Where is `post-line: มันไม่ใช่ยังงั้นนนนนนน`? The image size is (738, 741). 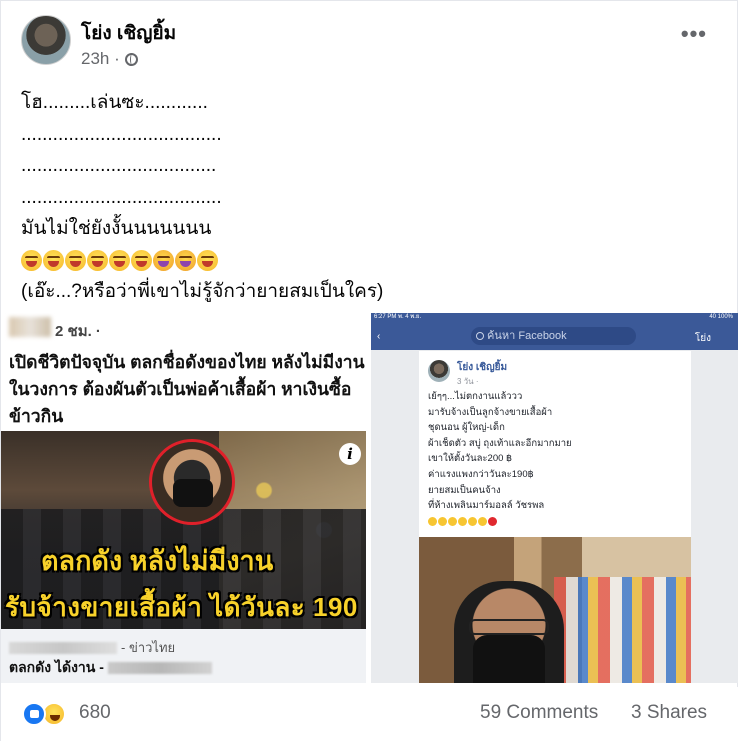
post-line: มันไม่ใช่ยังงั้นนนนนนน is located at coordinates (116, 228).